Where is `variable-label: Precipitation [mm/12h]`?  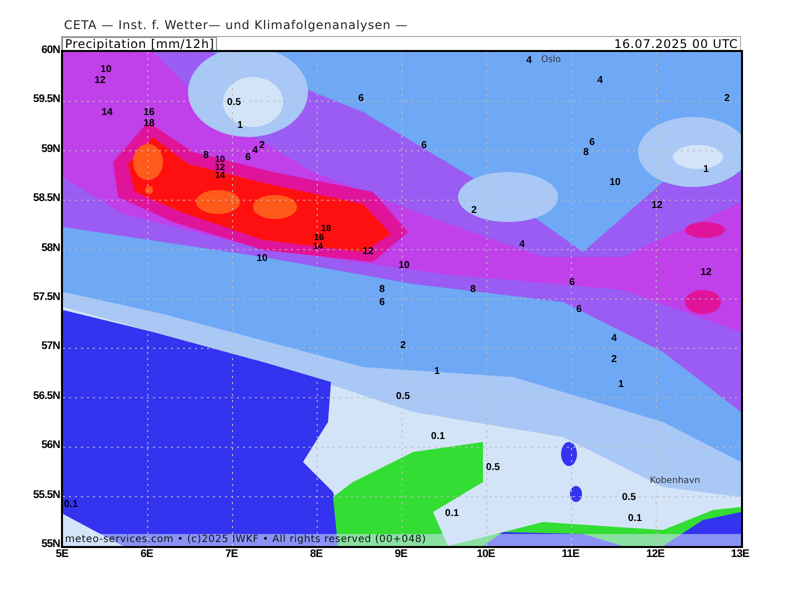
variable-label: Precipitation [mm/12h] is located at coordinates (140, 43).